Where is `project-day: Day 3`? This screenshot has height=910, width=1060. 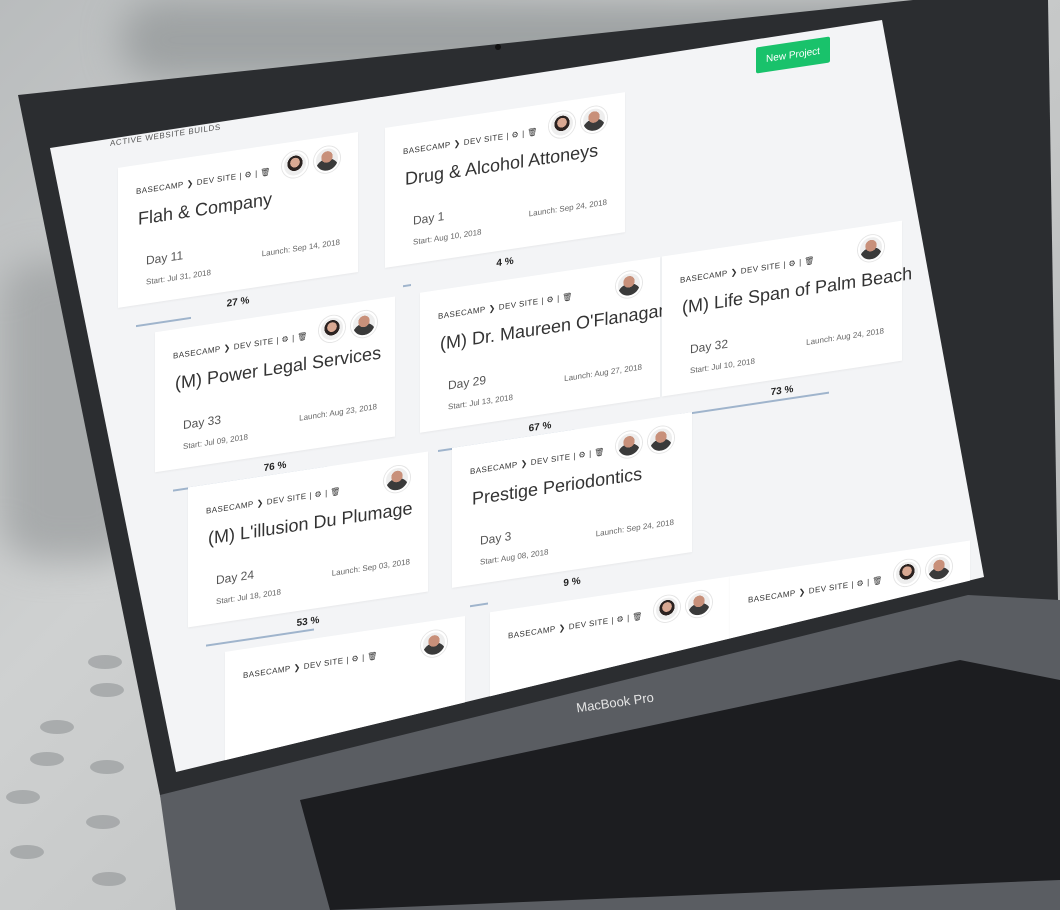 project-day: Day 3 is located at coordinates (496, 538).